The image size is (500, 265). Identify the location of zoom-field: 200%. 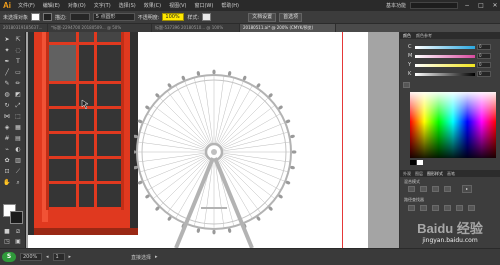
(31, 257).